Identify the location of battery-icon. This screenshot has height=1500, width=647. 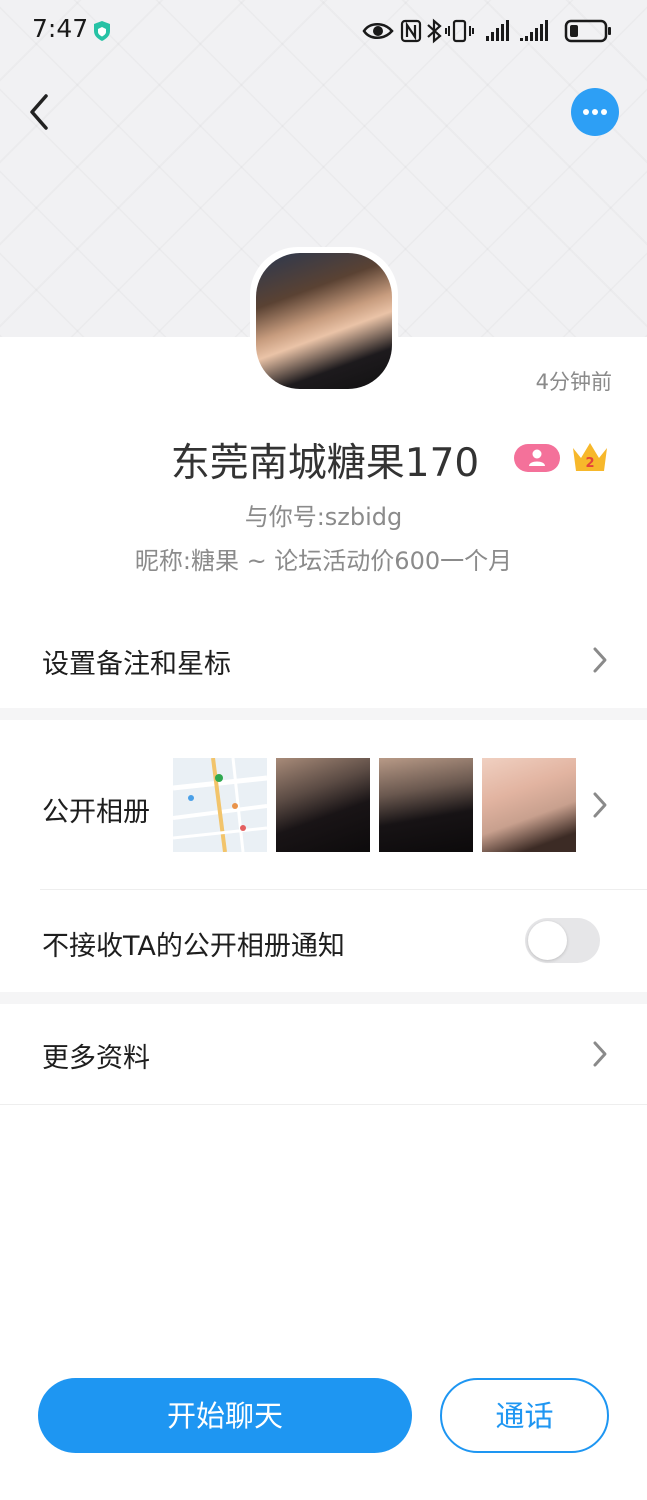
(587, 31).